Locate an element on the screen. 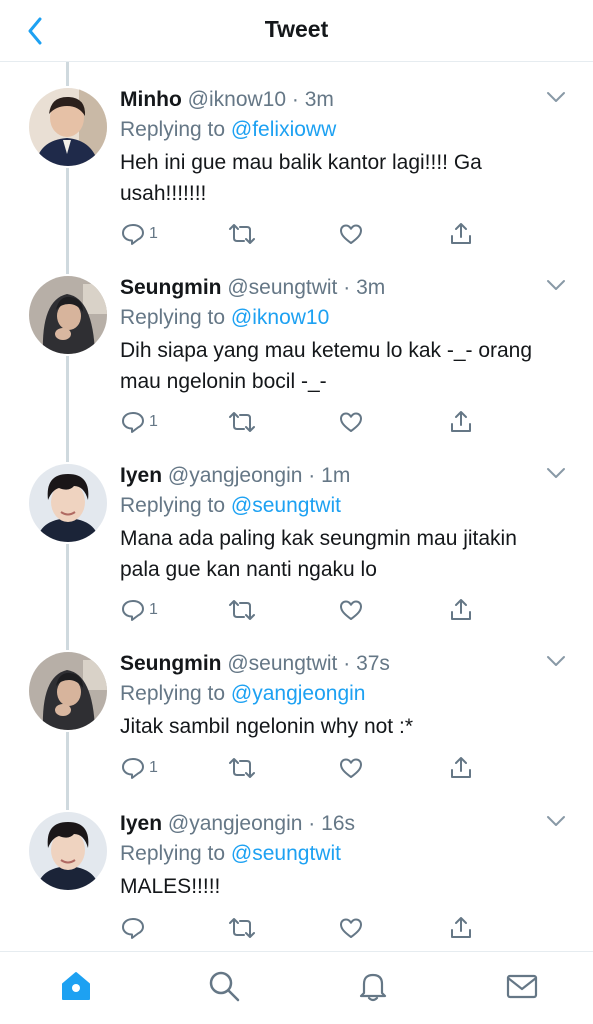 The image size is (593, 1024). top-bar: Tweet is located at coordinates (296, 31).